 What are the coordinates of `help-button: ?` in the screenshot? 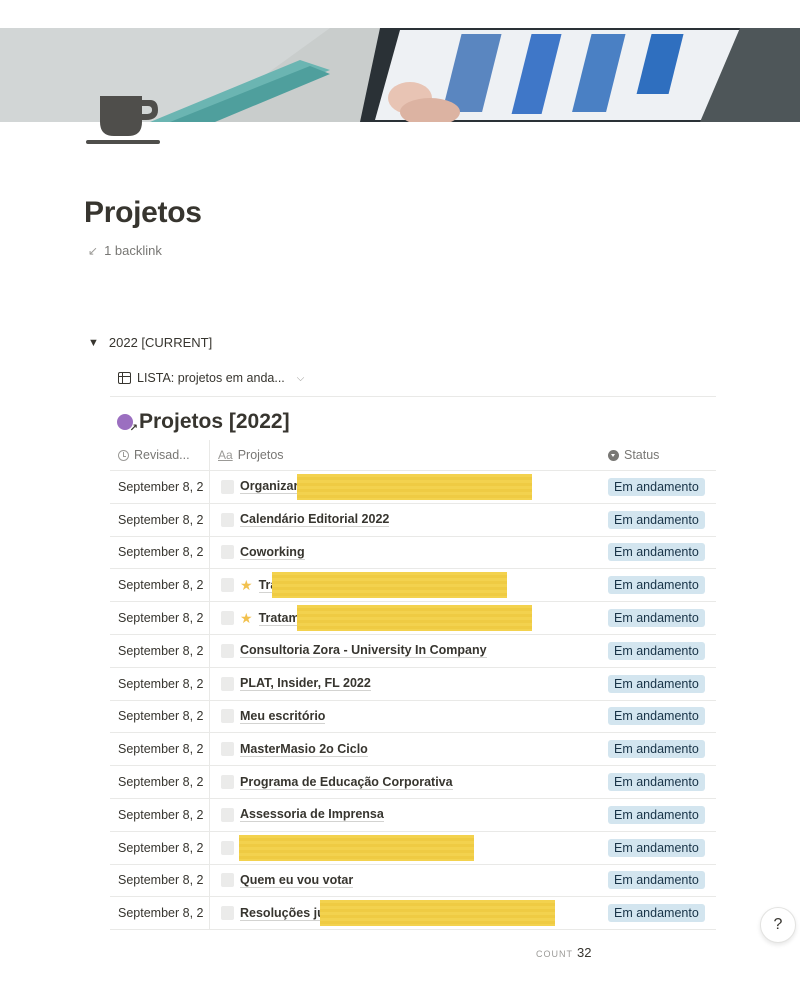 It's located at (778, 925).